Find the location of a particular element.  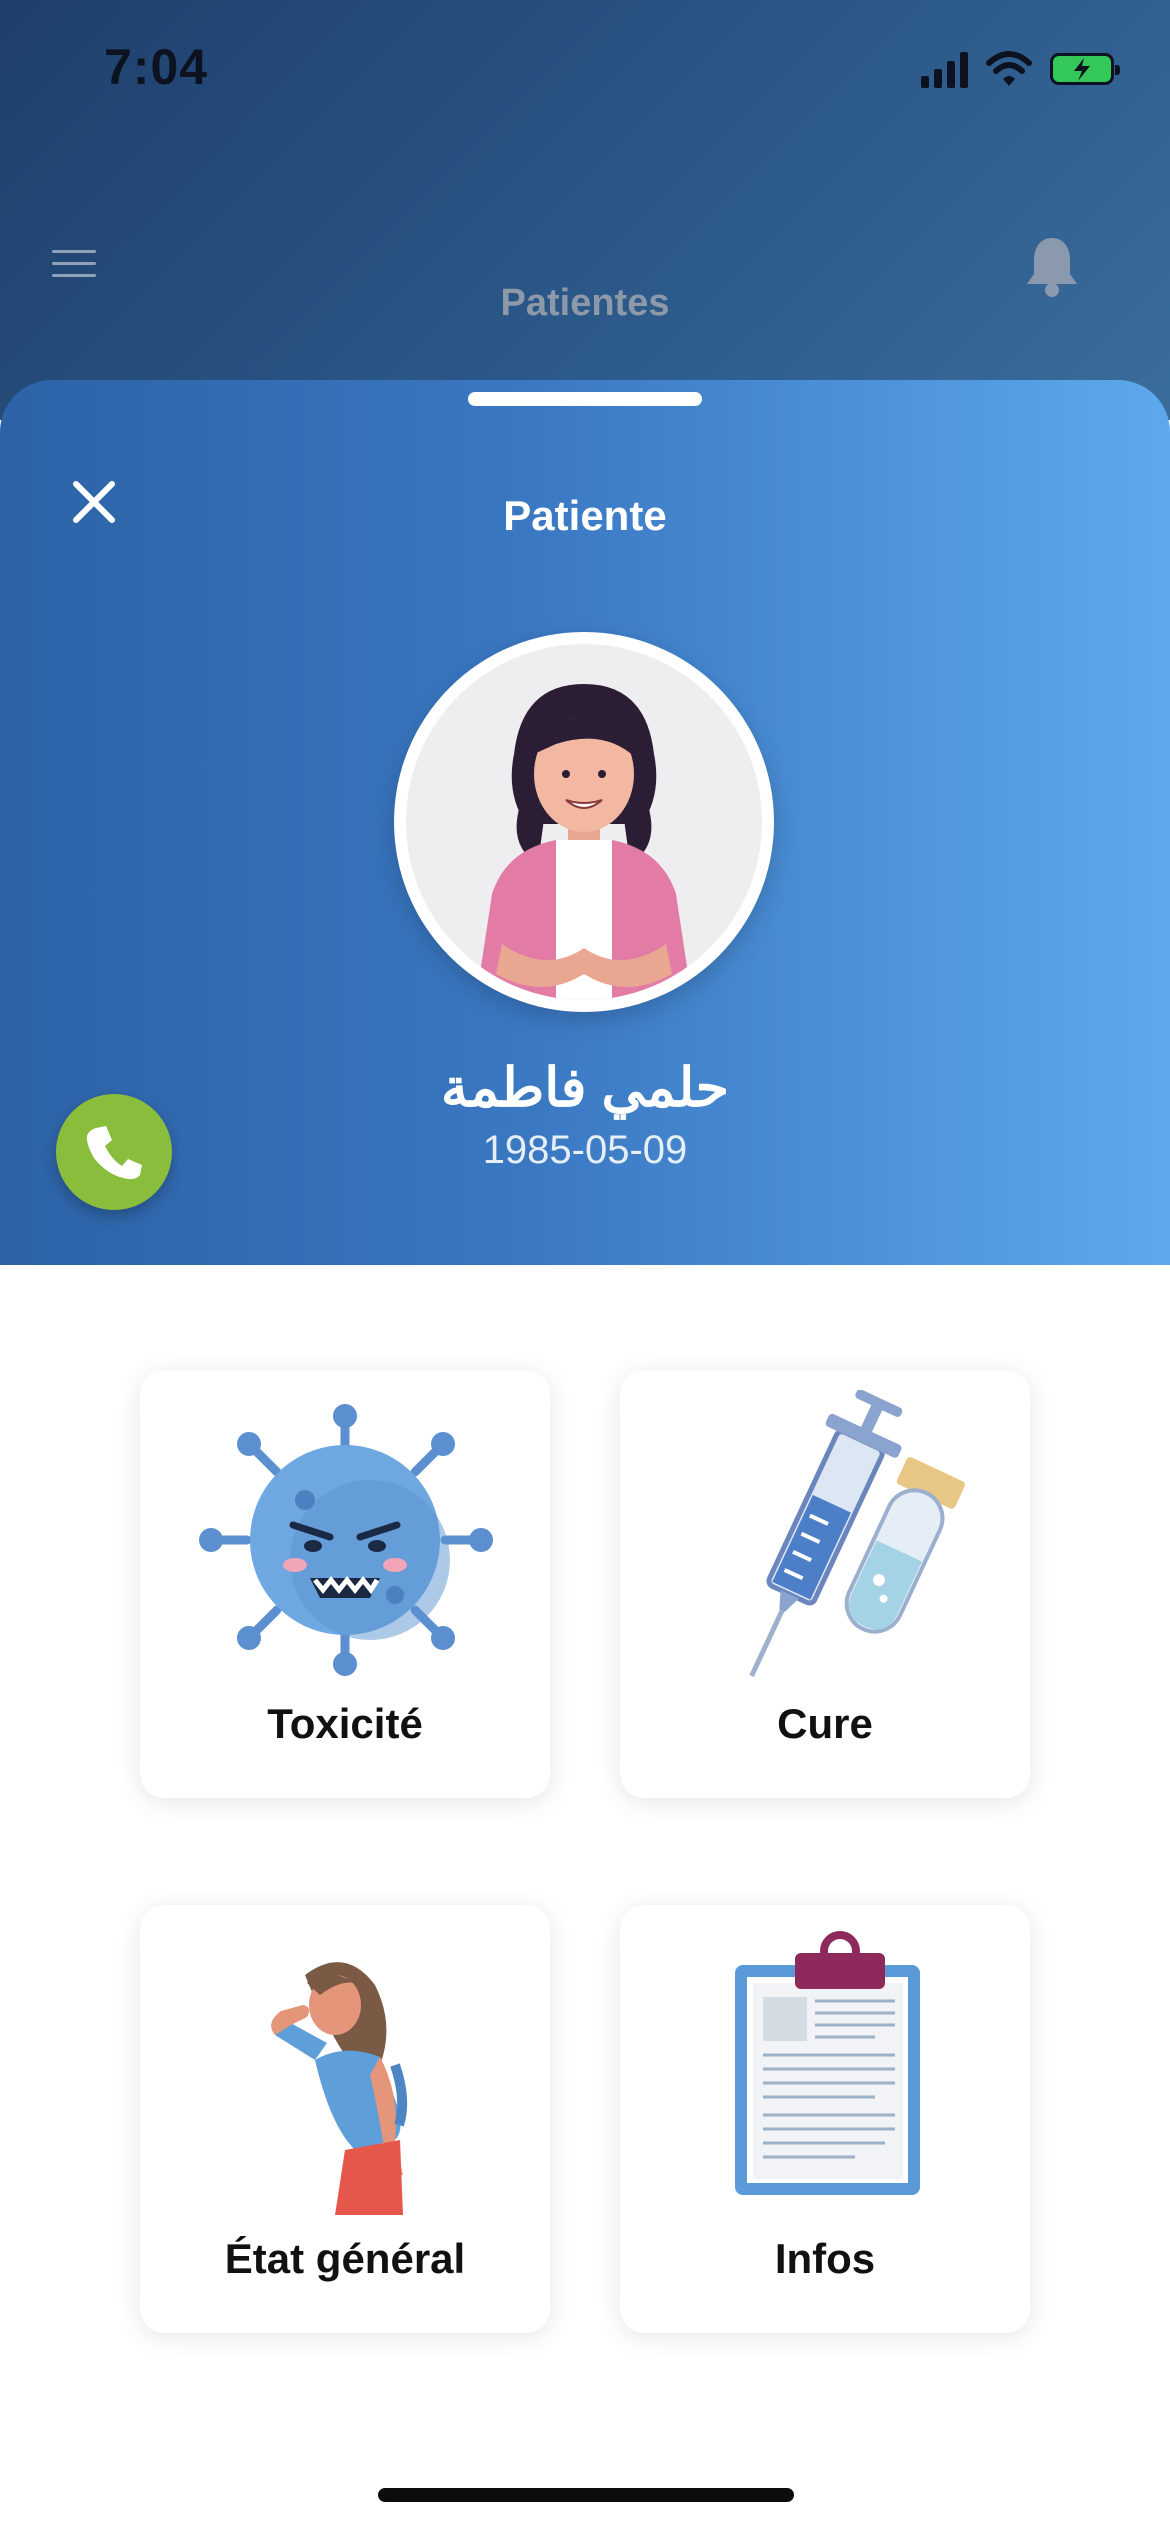

patient-name: حلمي فاطمة is located at coordinates (585, 1088).